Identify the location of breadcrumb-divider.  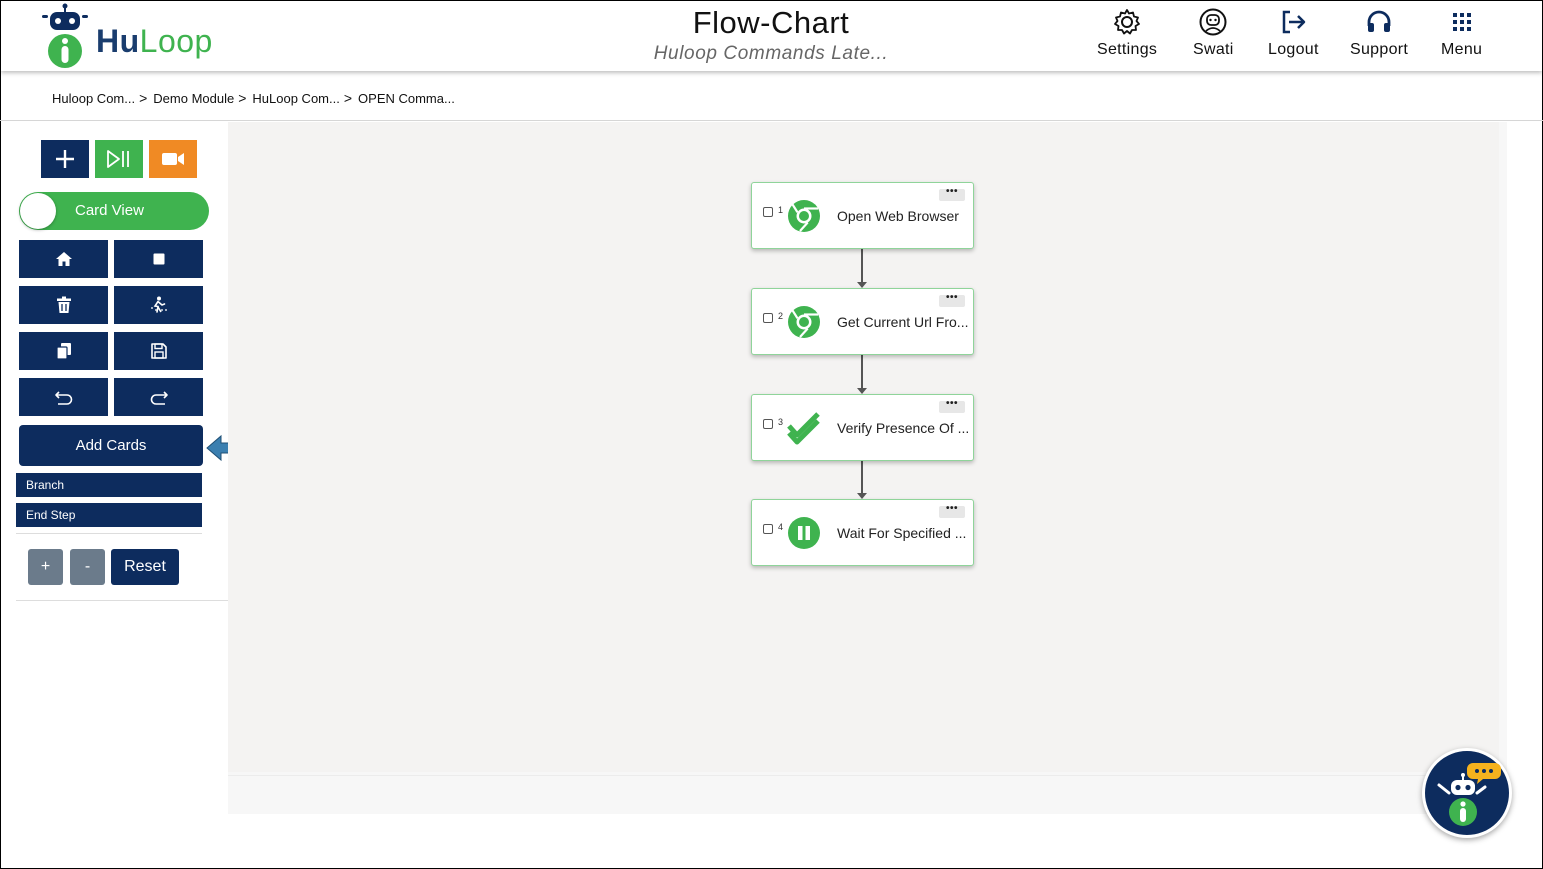
(771, 120).